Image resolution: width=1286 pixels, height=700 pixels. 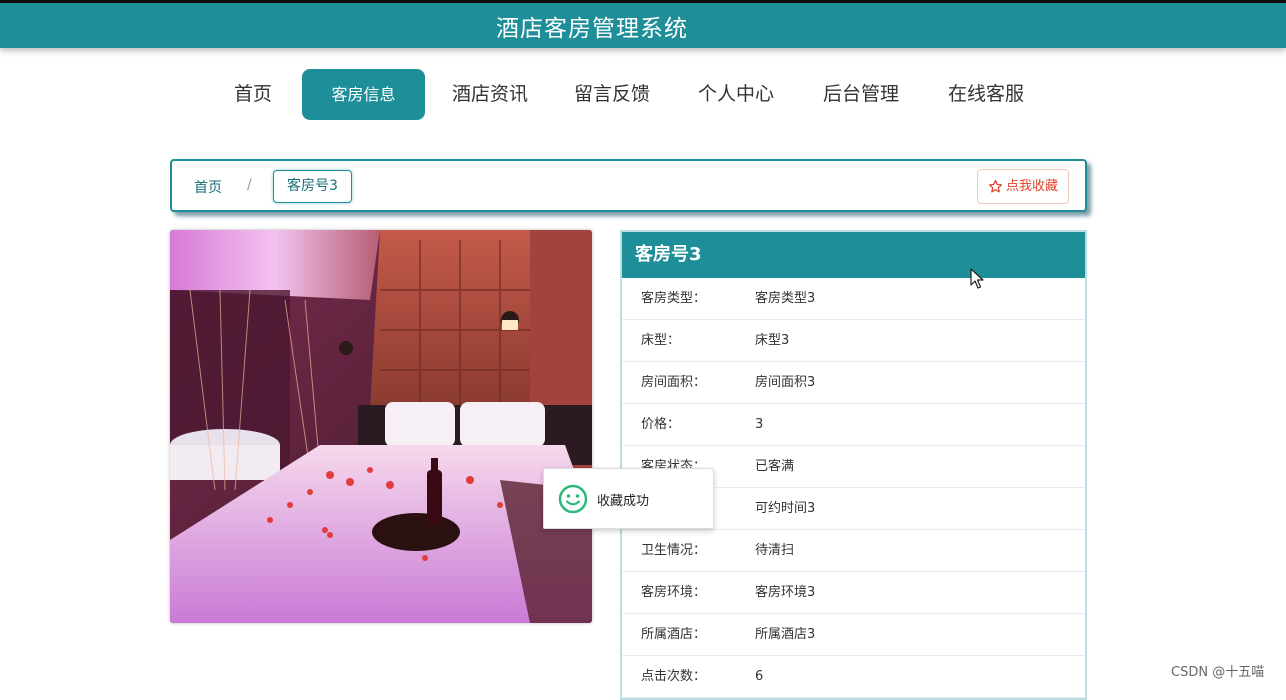 I want to click on field-value: 可约时间3, so click(x=785, y=508).